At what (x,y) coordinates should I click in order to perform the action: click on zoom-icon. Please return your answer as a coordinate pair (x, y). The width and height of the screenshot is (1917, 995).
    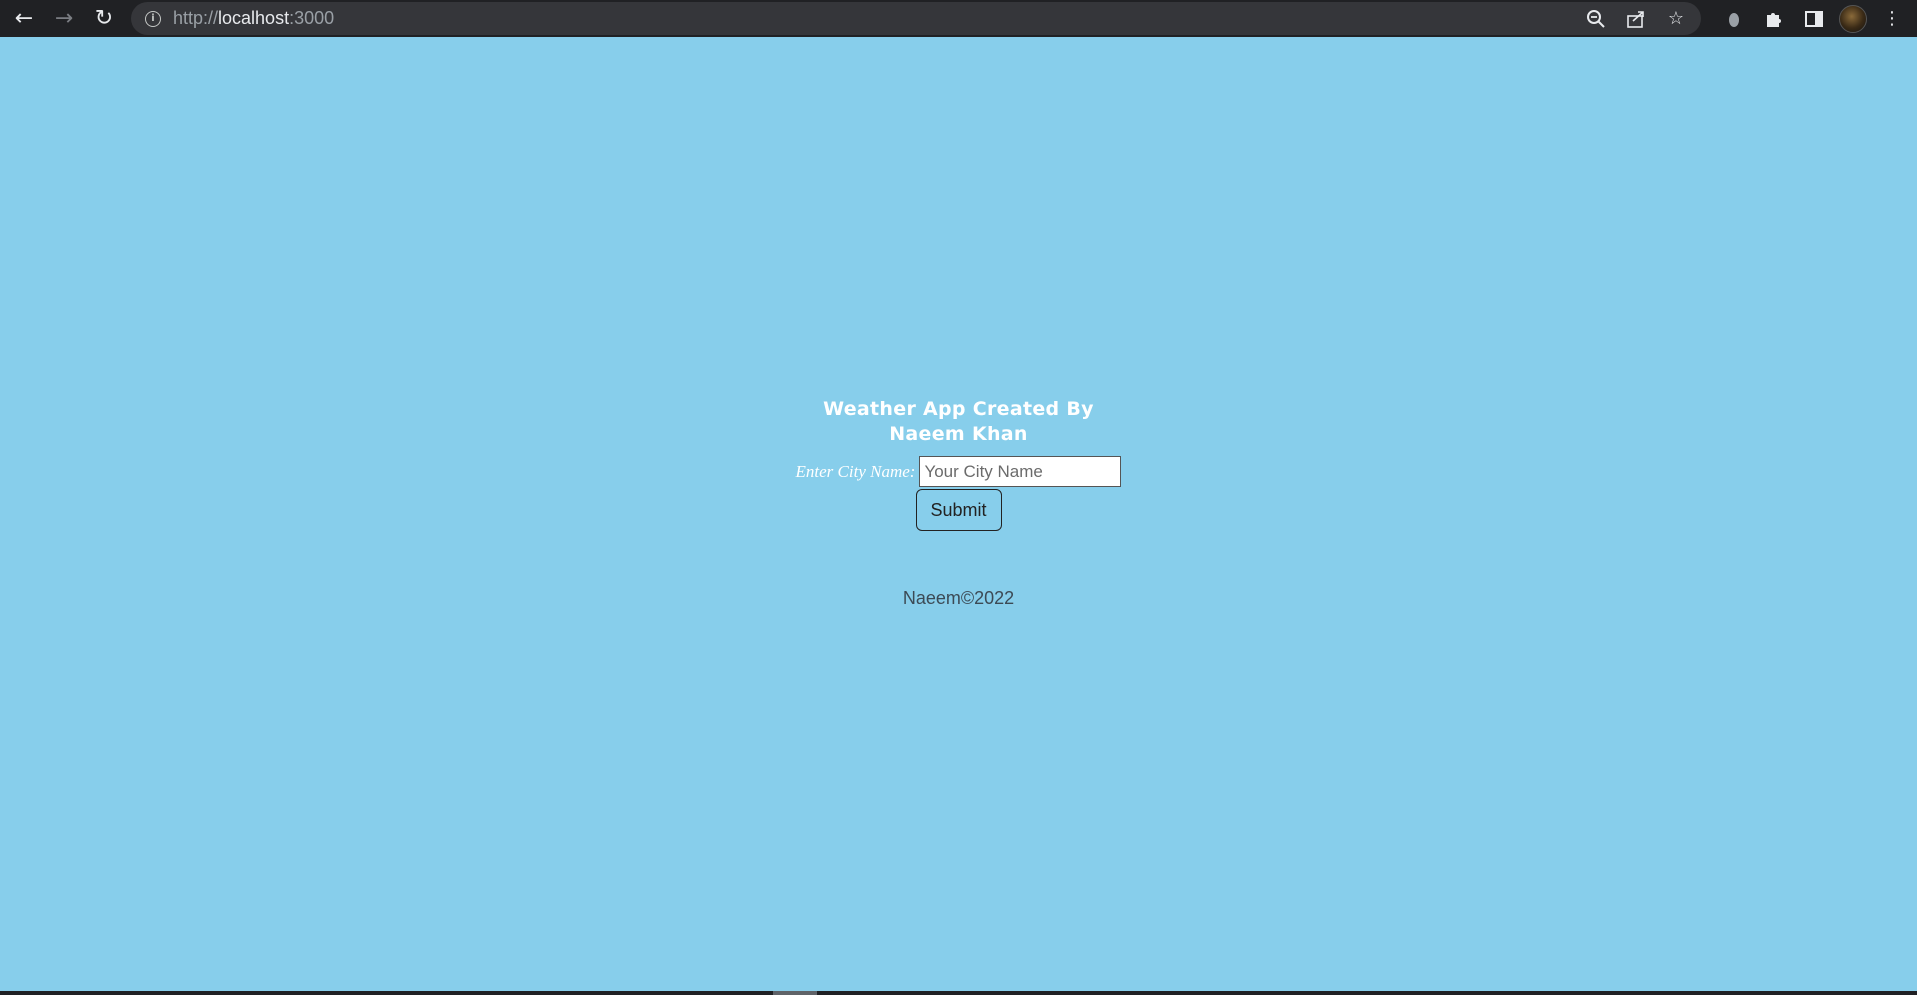
    Looking at the image, I should click on (1596, 19).